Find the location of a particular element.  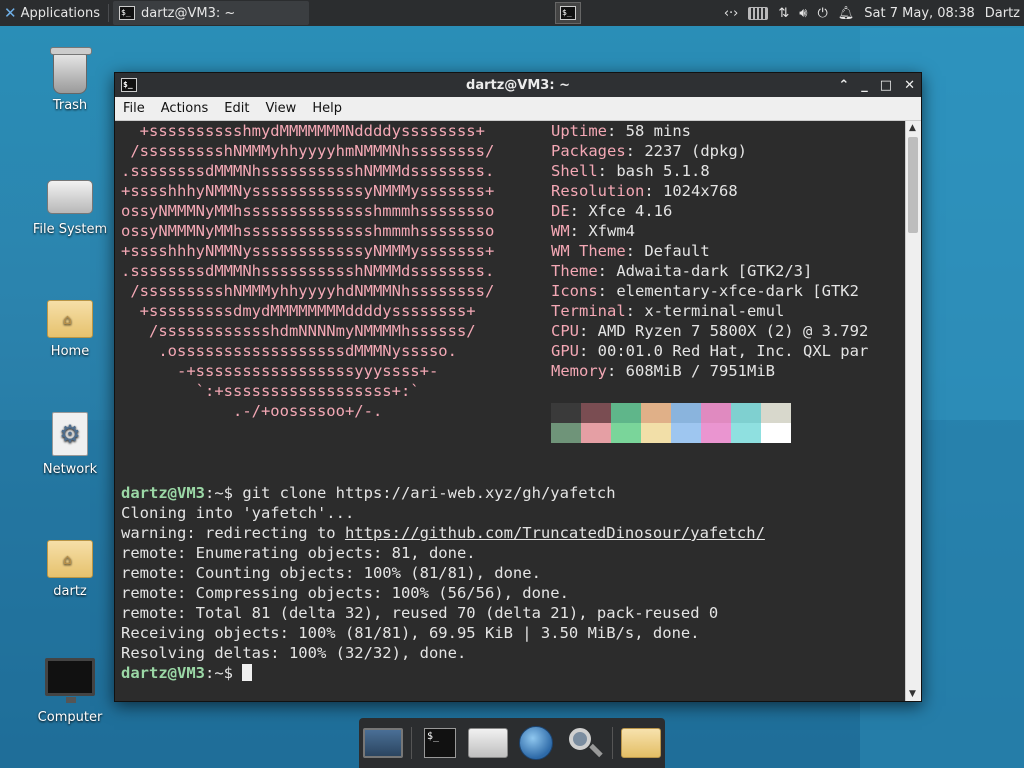

menu-help: Help is located at coordinates (327, 108).